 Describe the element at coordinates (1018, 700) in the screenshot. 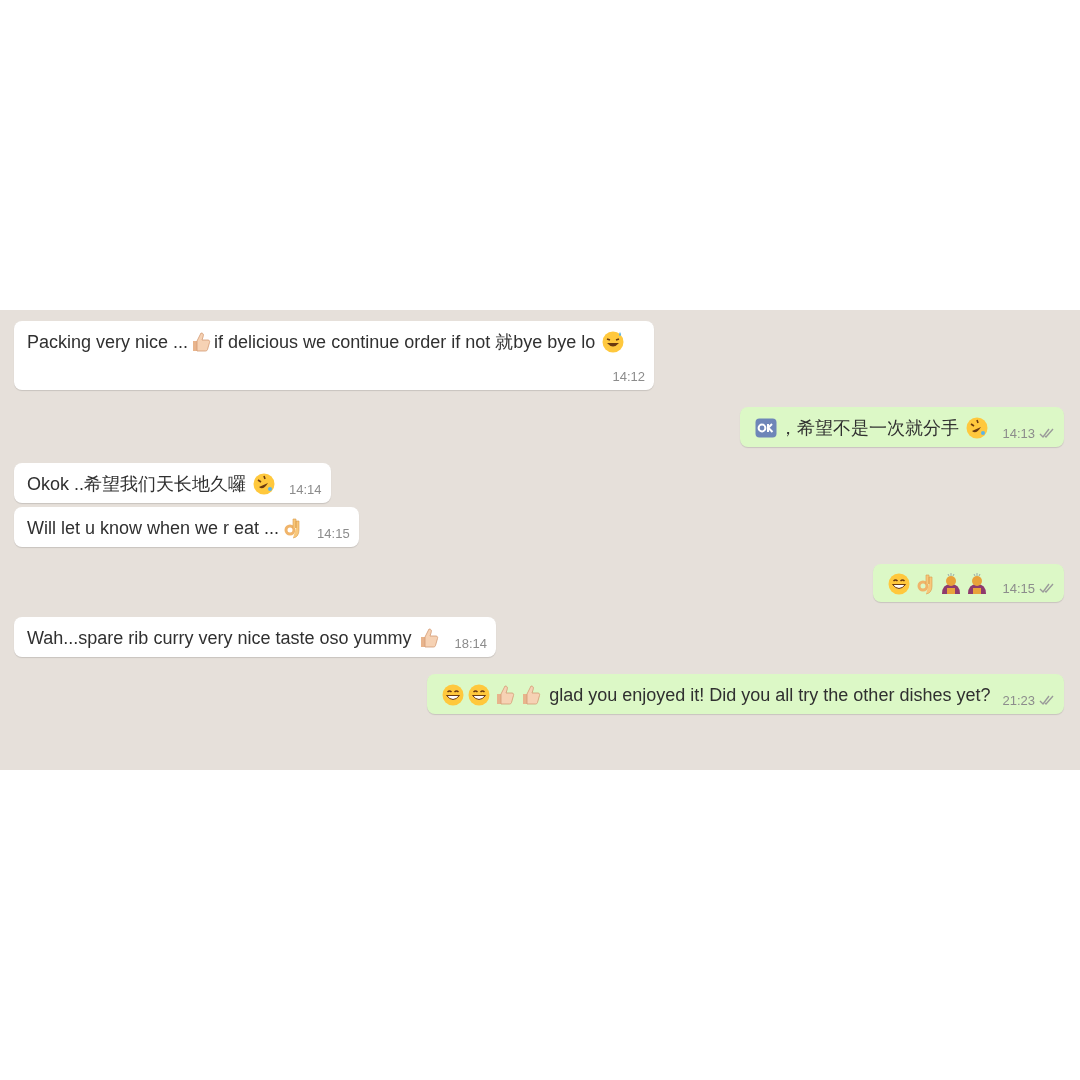

I see `message-time: 21:23` at that location.